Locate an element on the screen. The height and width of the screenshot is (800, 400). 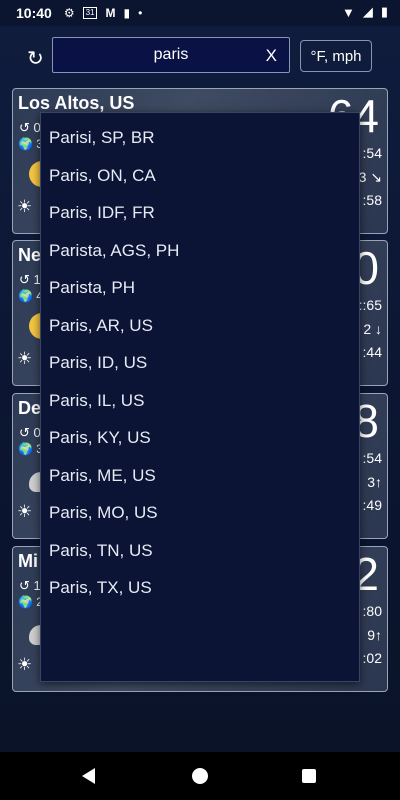
search-box: X is located at coordinates (171, 55).